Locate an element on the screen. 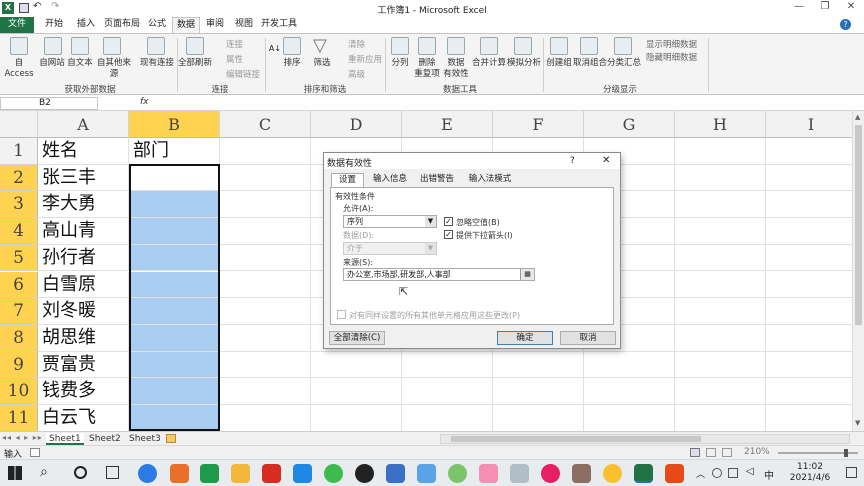 This screenshot has width=864, height=486. dialog-tab-settings: 设置 is located at coordinates (347, 180).